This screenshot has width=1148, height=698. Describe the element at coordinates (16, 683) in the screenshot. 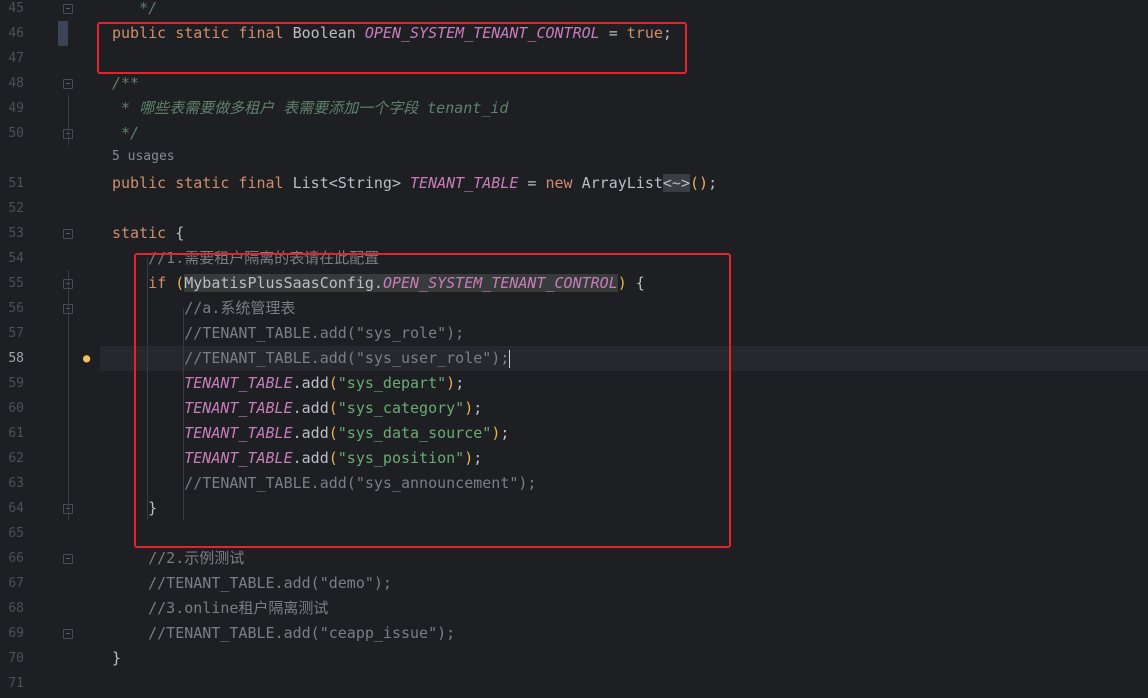

I see `line-number: 71` at that location.